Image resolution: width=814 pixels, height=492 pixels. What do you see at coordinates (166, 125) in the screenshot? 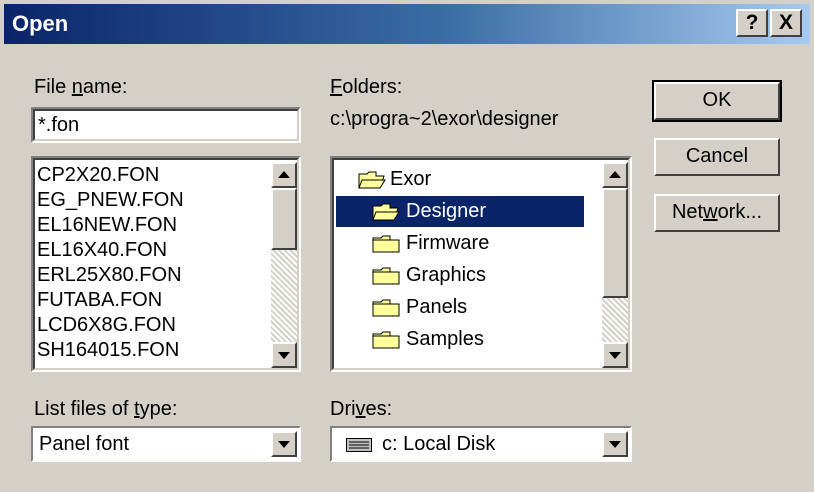
I see `file-name-input: *.fon` at bounding box center [166, 125].